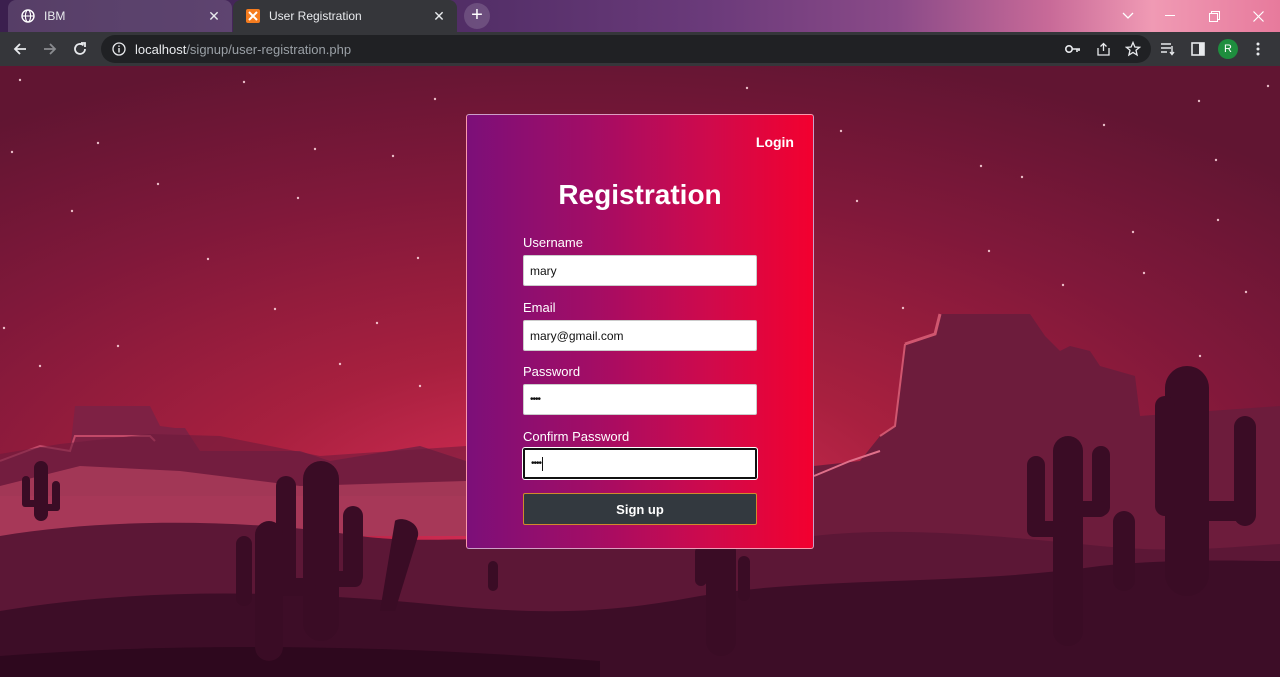  I want to click on tab-title: IBM, so click(55, 16).